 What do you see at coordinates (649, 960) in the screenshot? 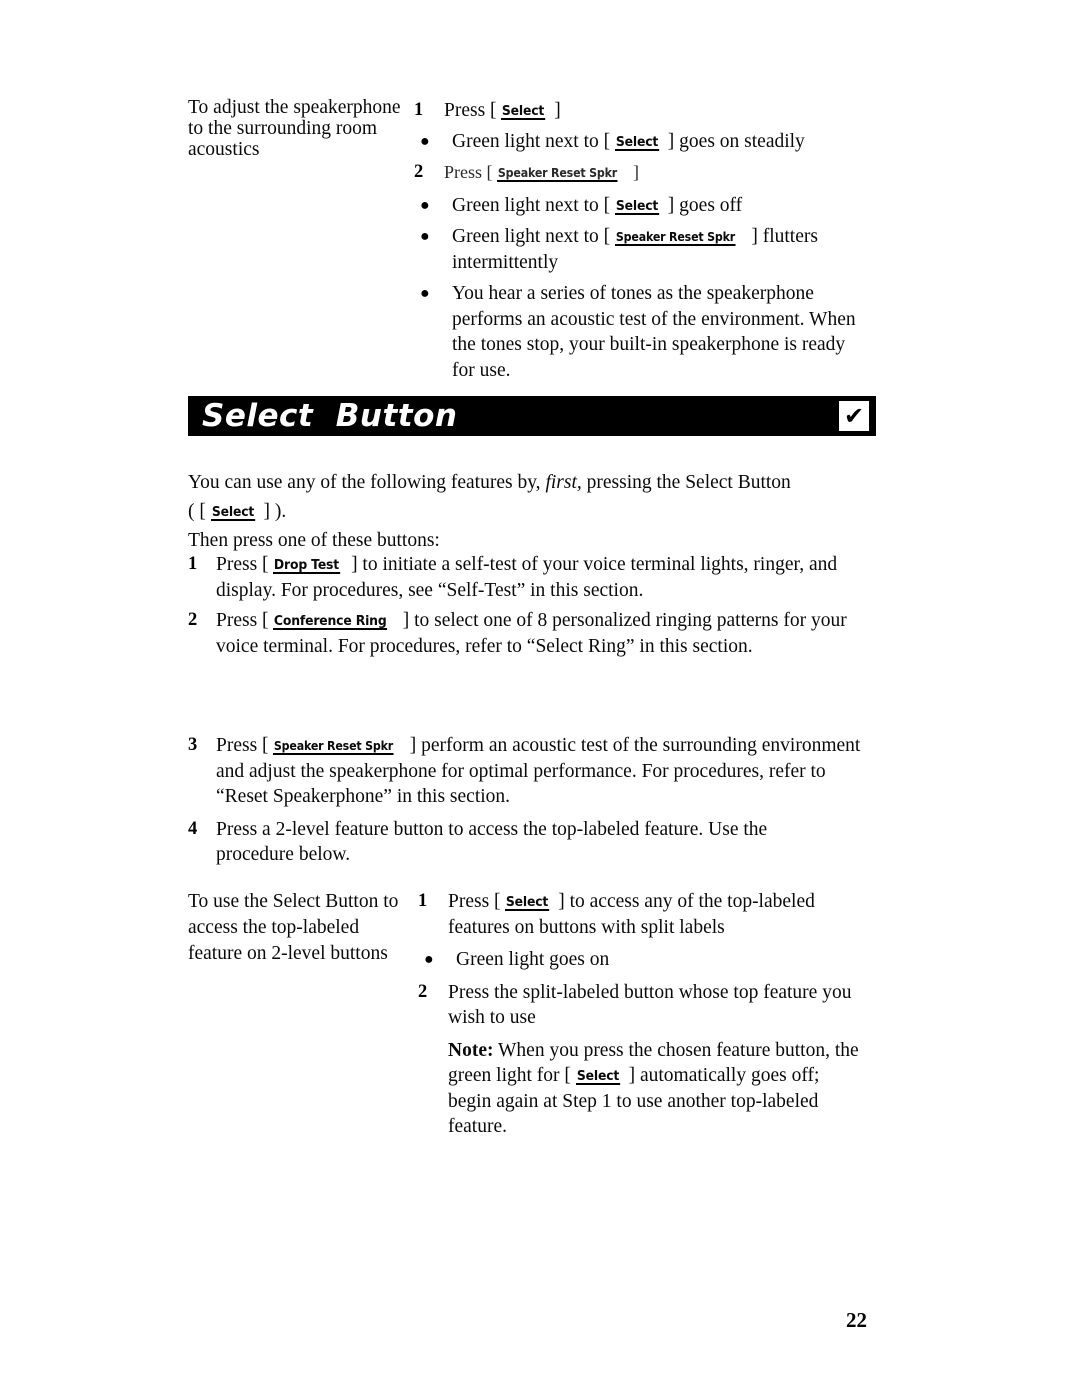
I see `bullet-item: ● Green light goes on` at bounding box center [649, 960].